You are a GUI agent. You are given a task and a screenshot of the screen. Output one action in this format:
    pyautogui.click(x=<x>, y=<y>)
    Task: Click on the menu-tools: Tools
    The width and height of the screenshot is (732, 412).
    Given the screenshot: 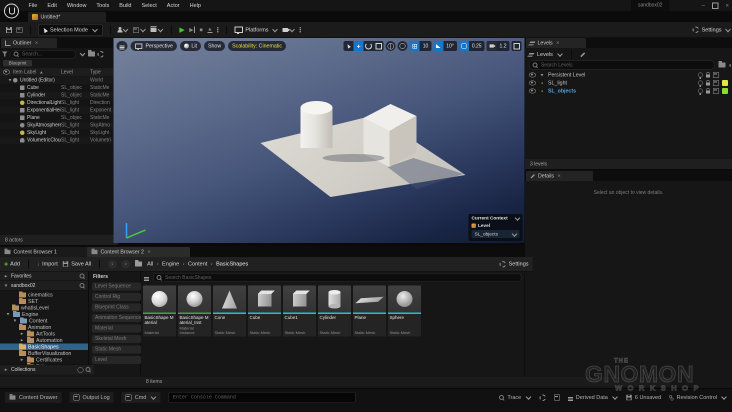 What is the action you would take?
    pyautogui.click(x=103, y=6)
    